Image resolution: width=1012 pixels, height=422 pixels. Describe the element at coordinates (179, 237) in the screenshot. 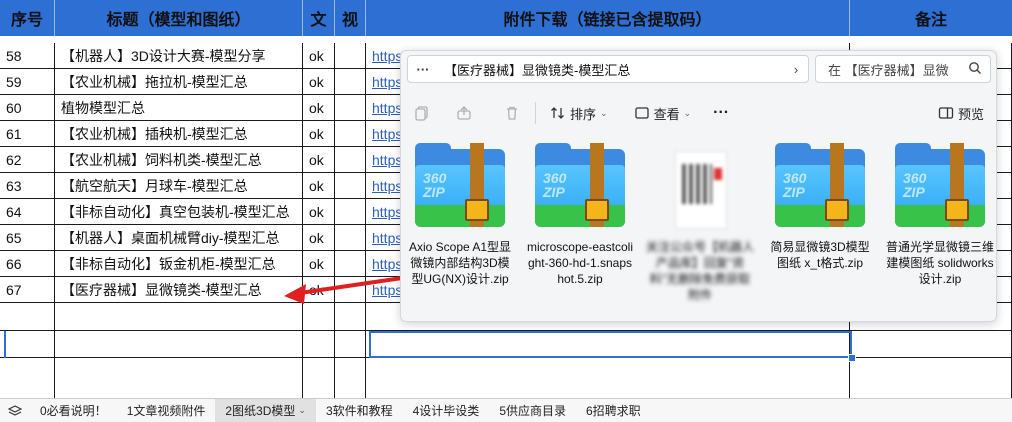

I see `cell-title: 【机器人】桌面机械臂diy-模型汇总` at that location.